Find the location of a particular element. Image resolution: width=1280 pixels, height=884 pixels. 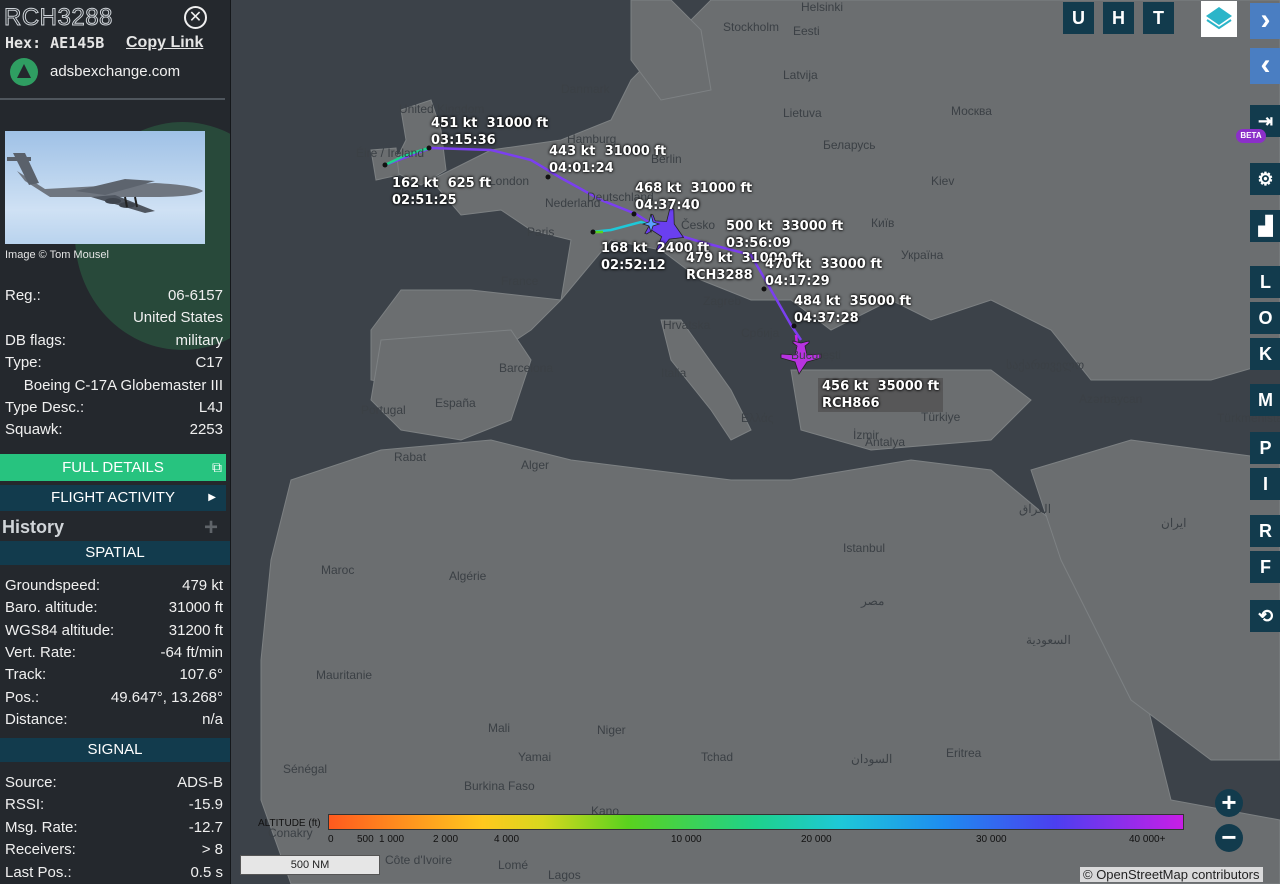

hex-code: Hex: AE145B is located at coordinates (54, 43).